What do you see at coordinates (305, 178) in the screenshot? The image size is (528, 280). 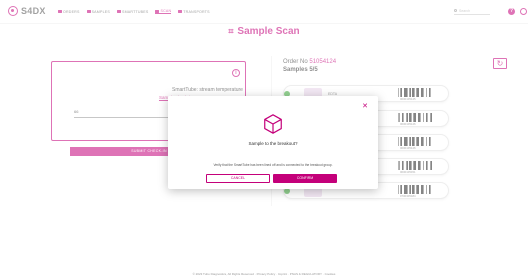 I see `confirm-button: CONFIRM` at bounding box center [305, 178].